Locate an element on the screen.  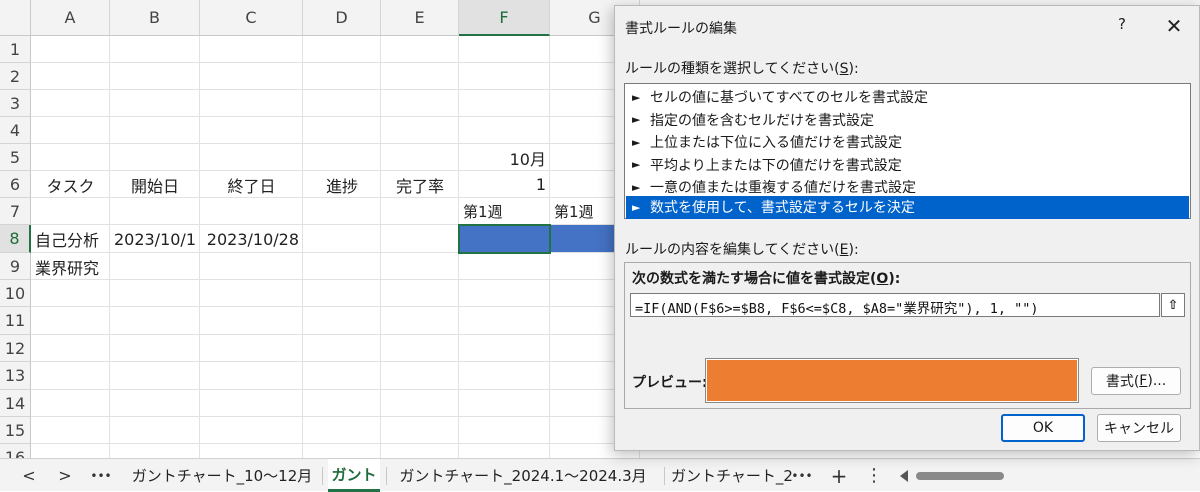
rule-type-item-label: 数式を使用して、書式設定するセルを決定 is located at coordinates (782, 208).